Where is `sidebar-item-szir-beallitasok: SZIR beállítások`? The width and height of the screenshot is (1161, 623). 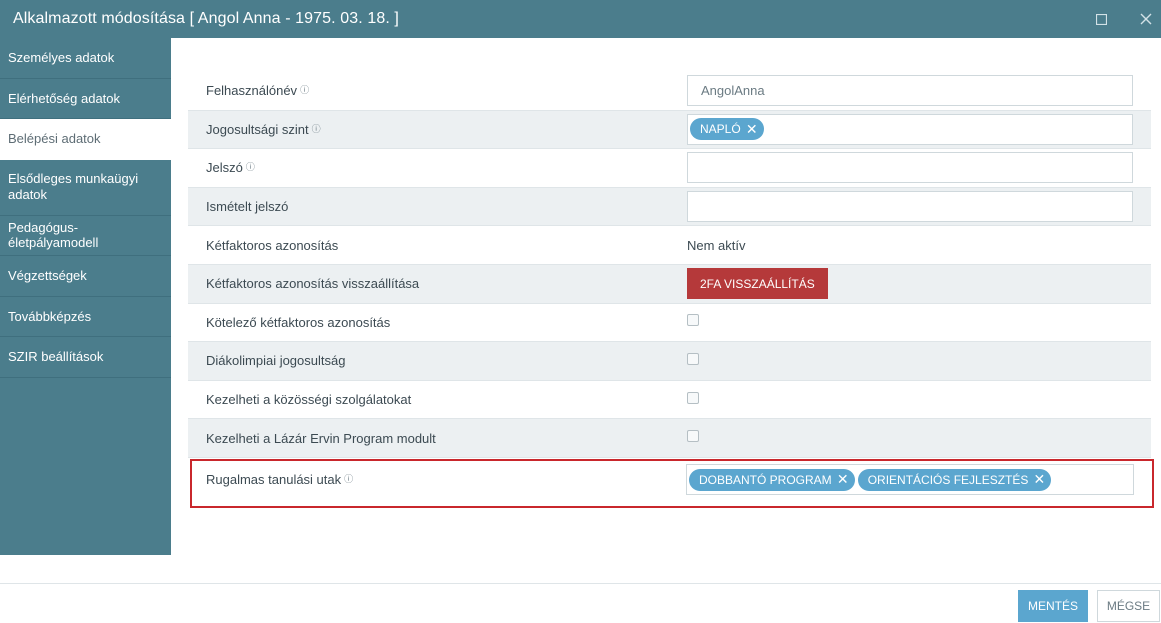
sidebar-item-szir-beallitasok: SZIR beállítások is located at coordinates (85, 357).